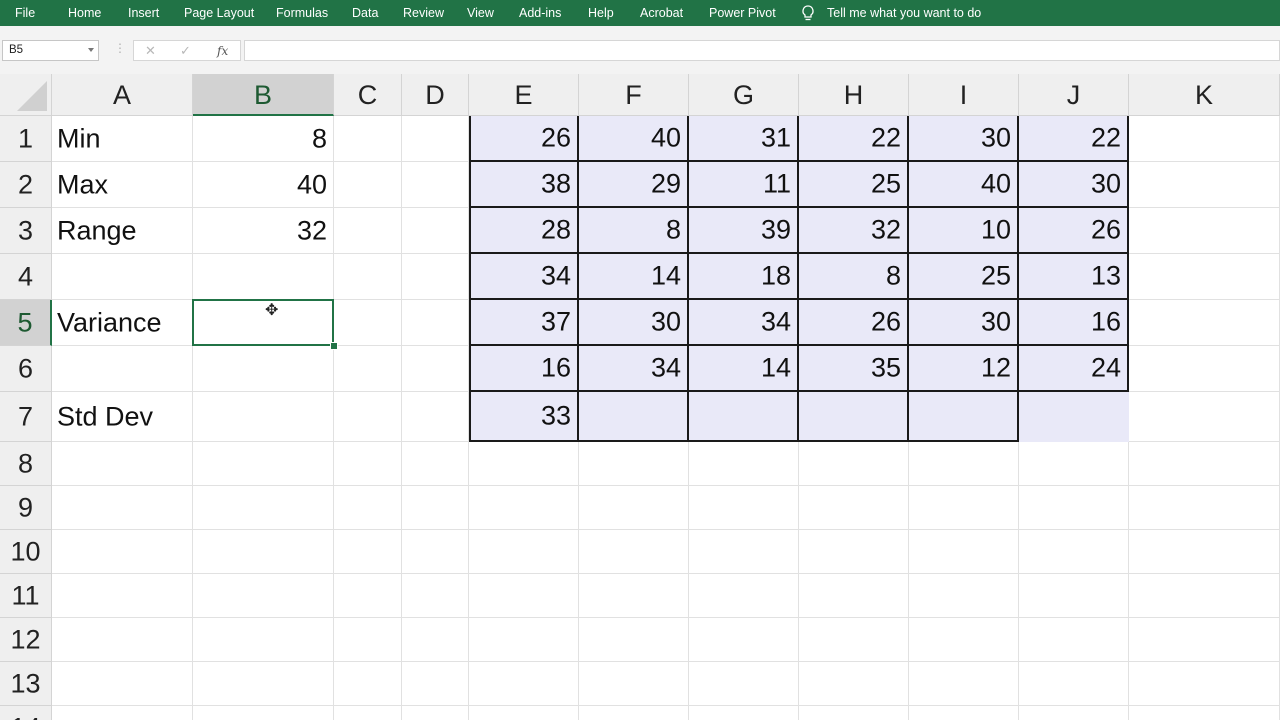 This screenshot has width=1280, height=720. What do you see at coordinates (808, 13) in the screenshot?
I see `lightbulb-icon` at bounding box center [808, 13].